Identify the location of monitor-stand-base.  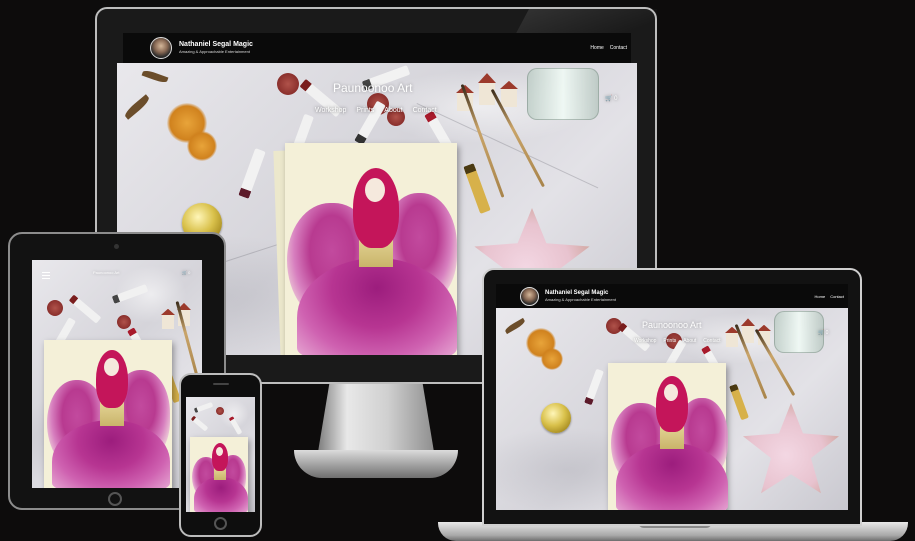
(376, 464).